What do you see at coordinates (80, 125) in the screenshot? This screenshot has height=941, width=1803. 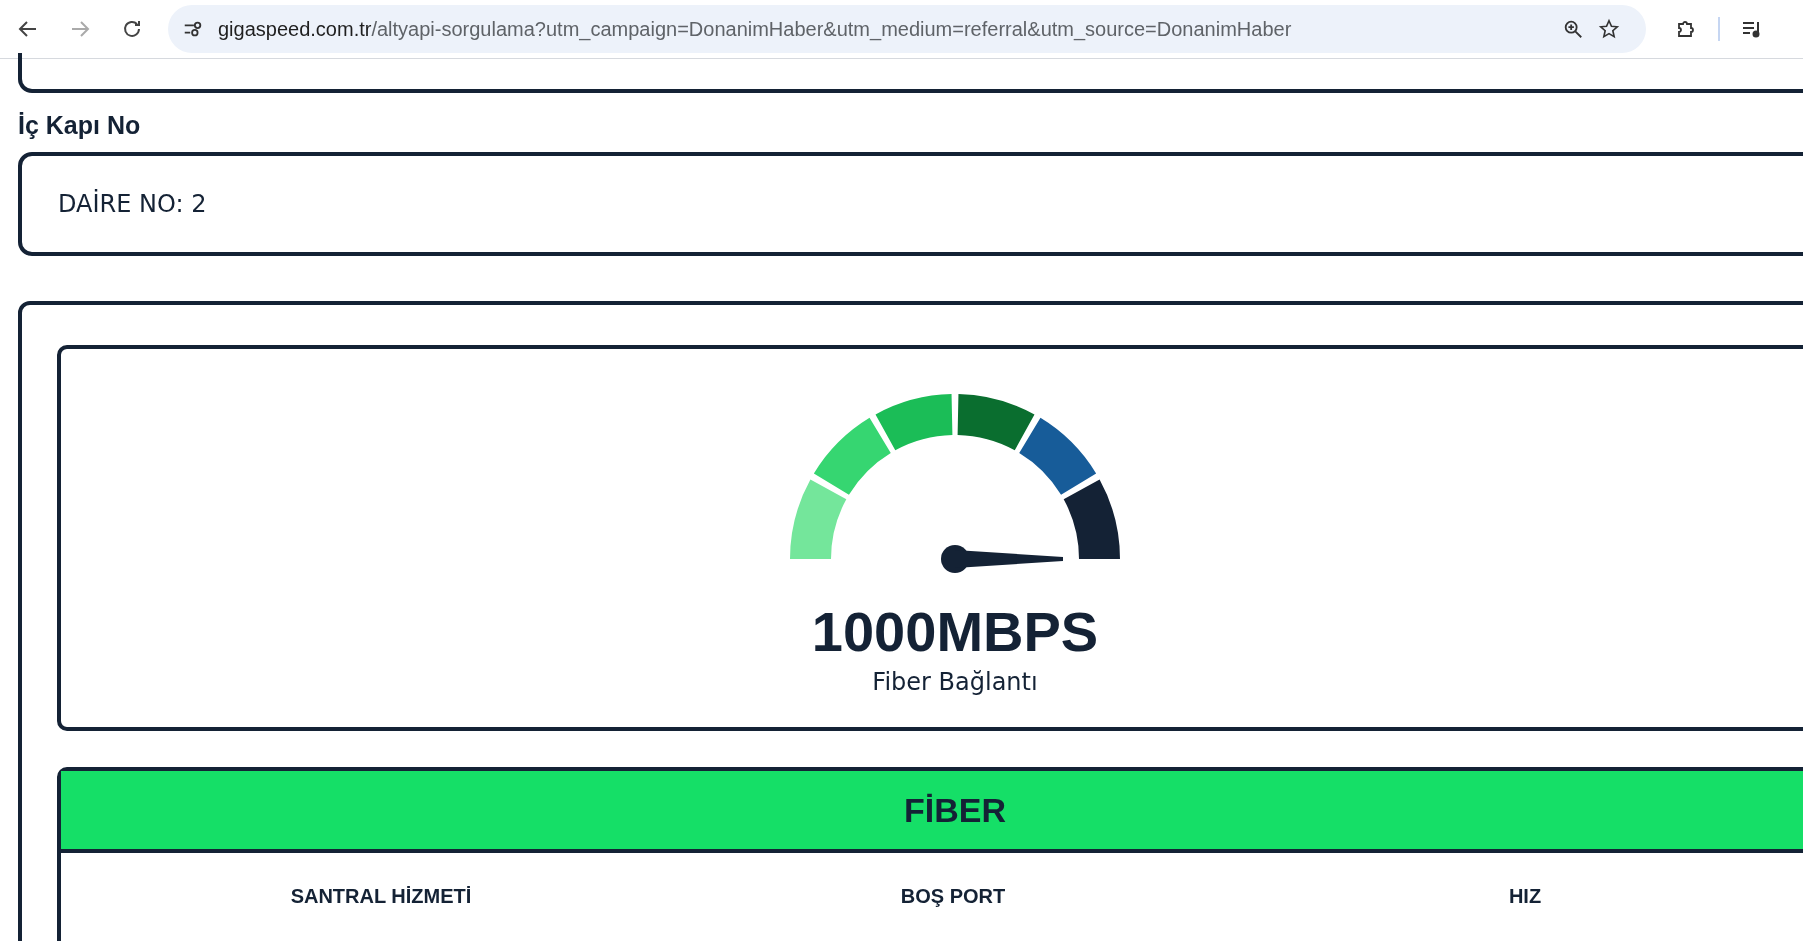 I see `field-label: İç Kapı No` at bounding box center [80, 125].